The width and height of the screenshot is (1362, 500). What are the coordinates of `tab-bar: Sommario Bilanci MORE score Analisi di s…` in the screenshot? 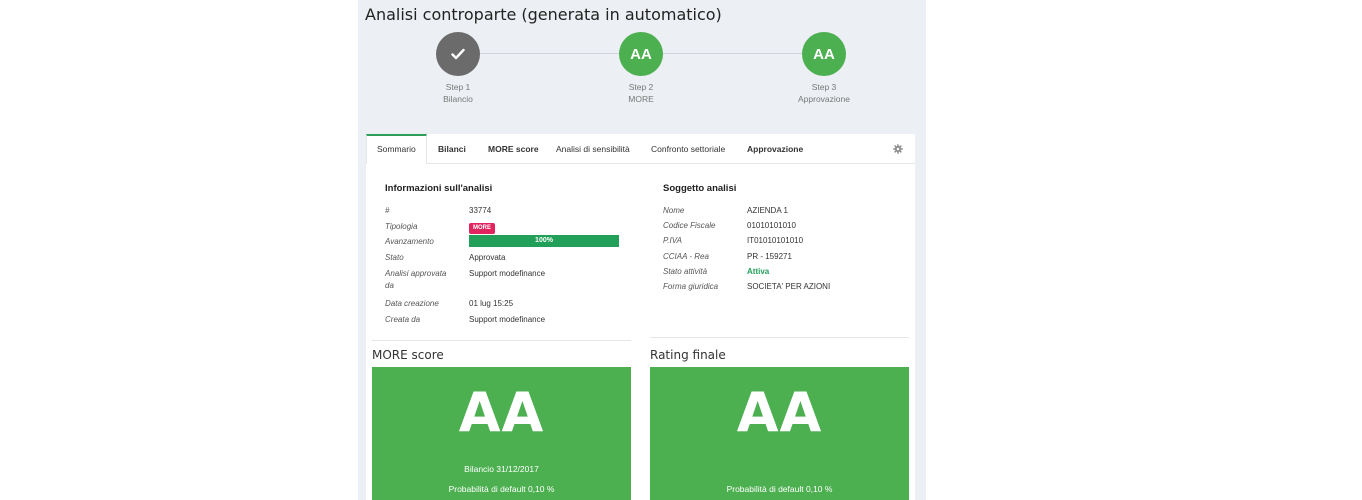 It's located at (640, 149).